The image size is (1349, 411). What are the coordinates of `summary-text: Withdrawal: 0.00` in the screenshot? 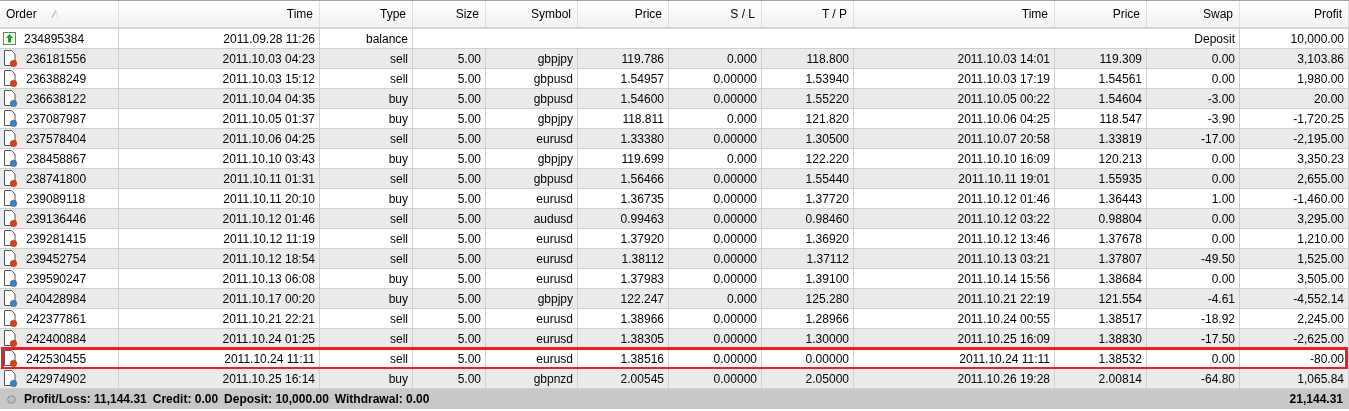 It's located at (382, 399).